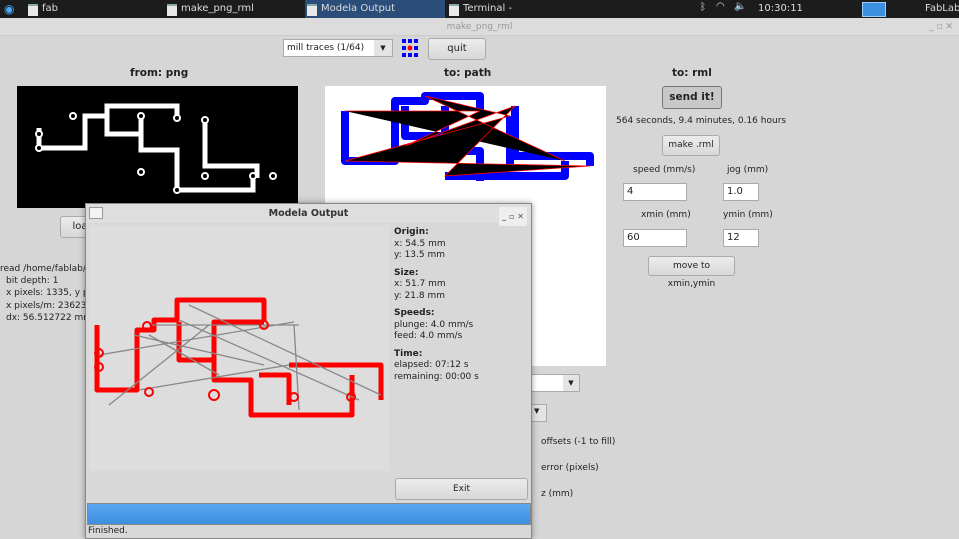 The width and height of the screenshot is (959, 539). Describe the element at coordinates (555, 383) in the screenshot. I see `path-select-1: ▼` at that location.